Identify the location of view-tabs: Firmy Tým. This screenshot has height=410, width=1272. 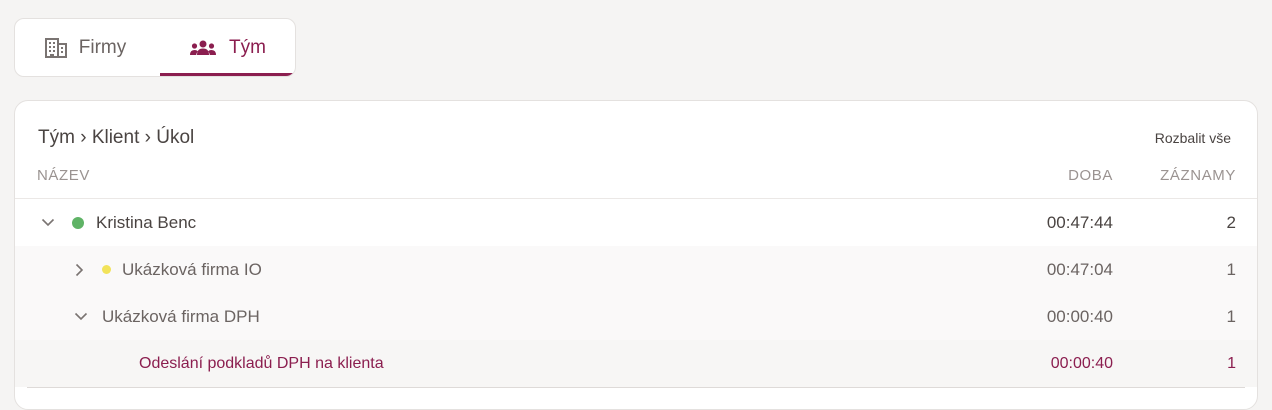
(155, 47).